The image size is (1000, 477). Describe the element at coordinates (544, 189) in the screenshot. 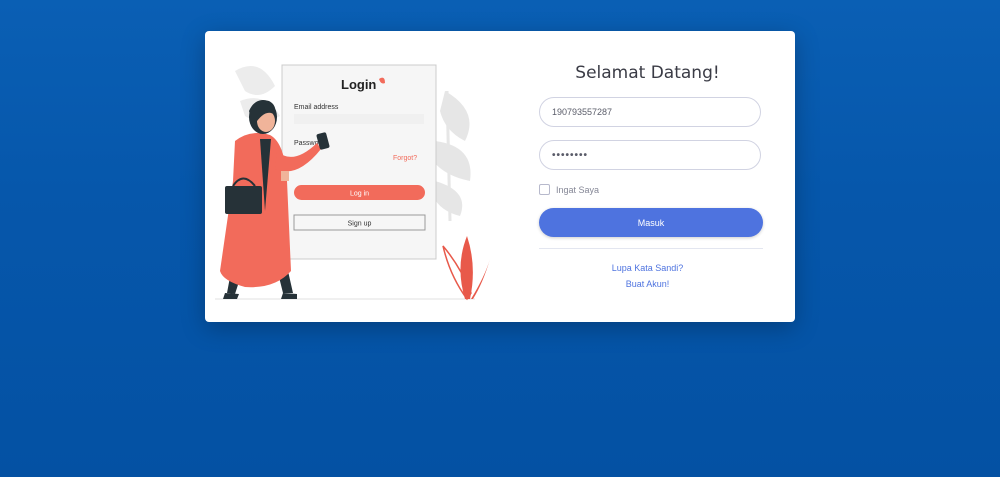

I see `remember-checkbox` at that location.